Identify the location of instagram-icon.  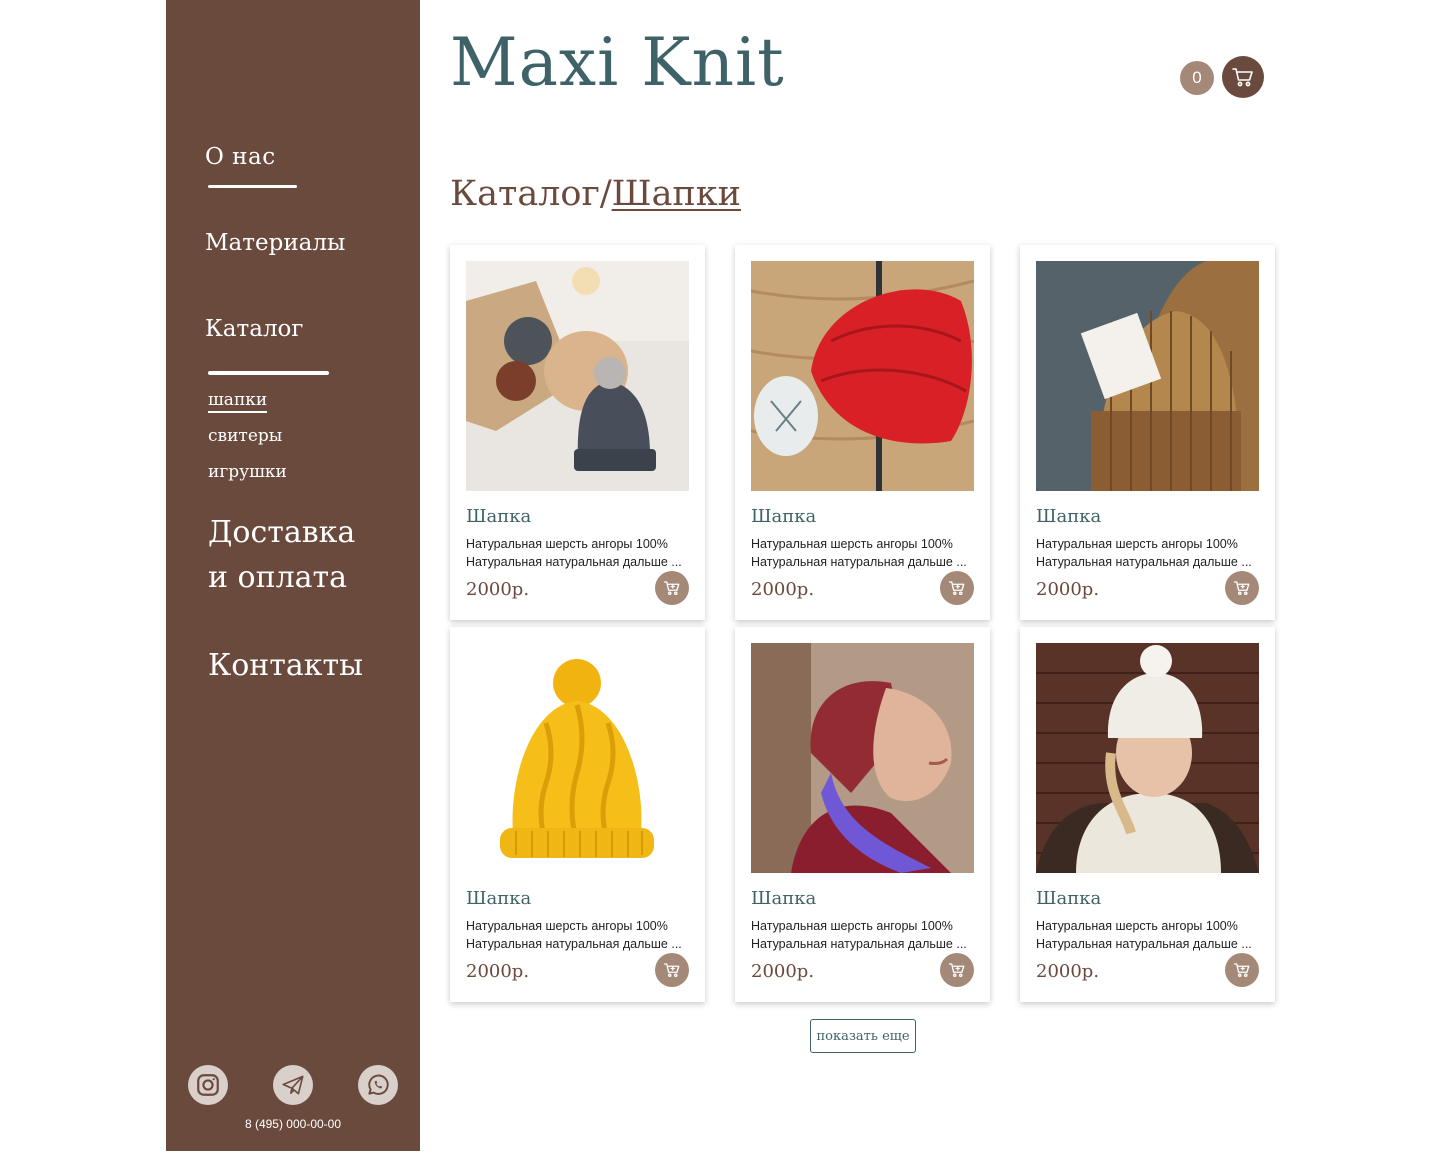
(208, 1085).